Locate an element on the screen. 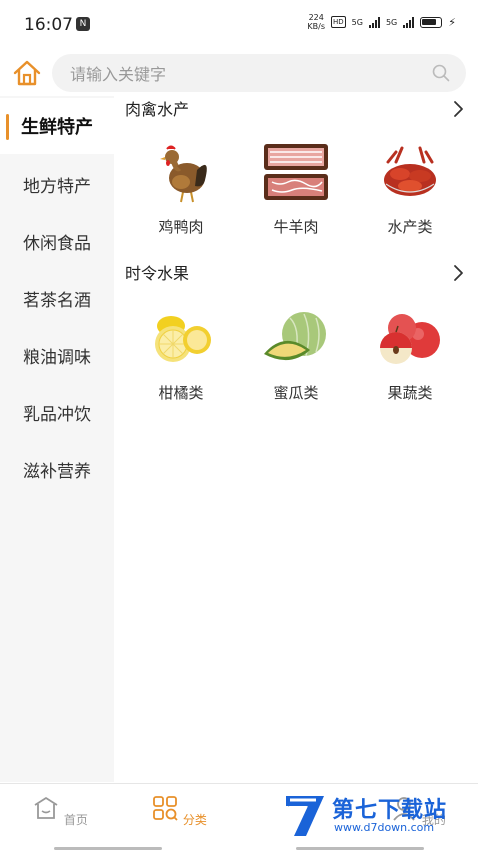 This screenshot has width=478, height=851. signal-icon is located at coordinates (374, 22).